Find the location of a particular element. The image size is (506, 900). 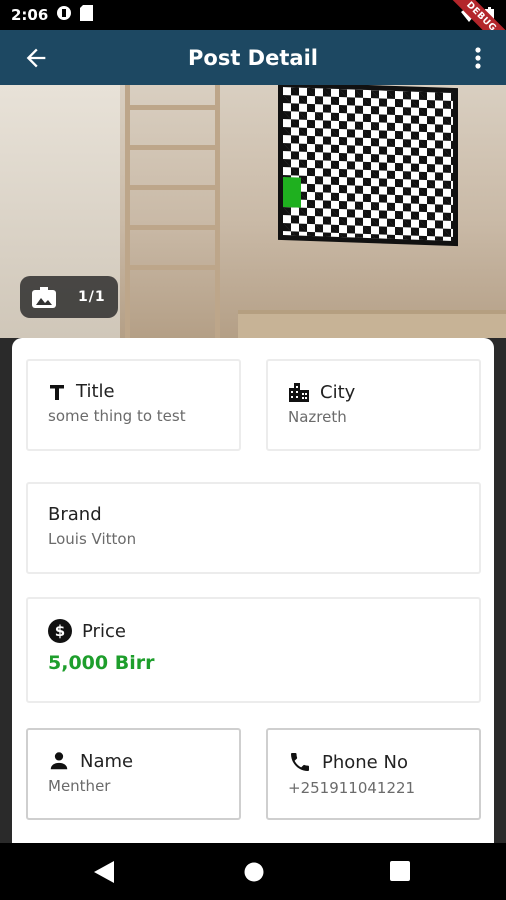

person-icon is located at coordinates (59, 761).